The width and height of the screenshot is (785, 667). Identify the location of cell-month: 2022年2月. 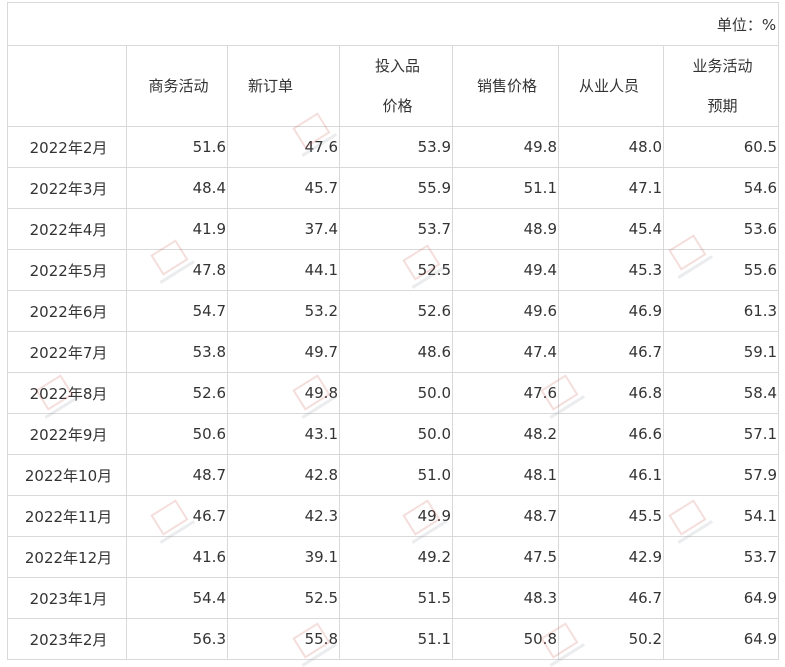
(67, 147).